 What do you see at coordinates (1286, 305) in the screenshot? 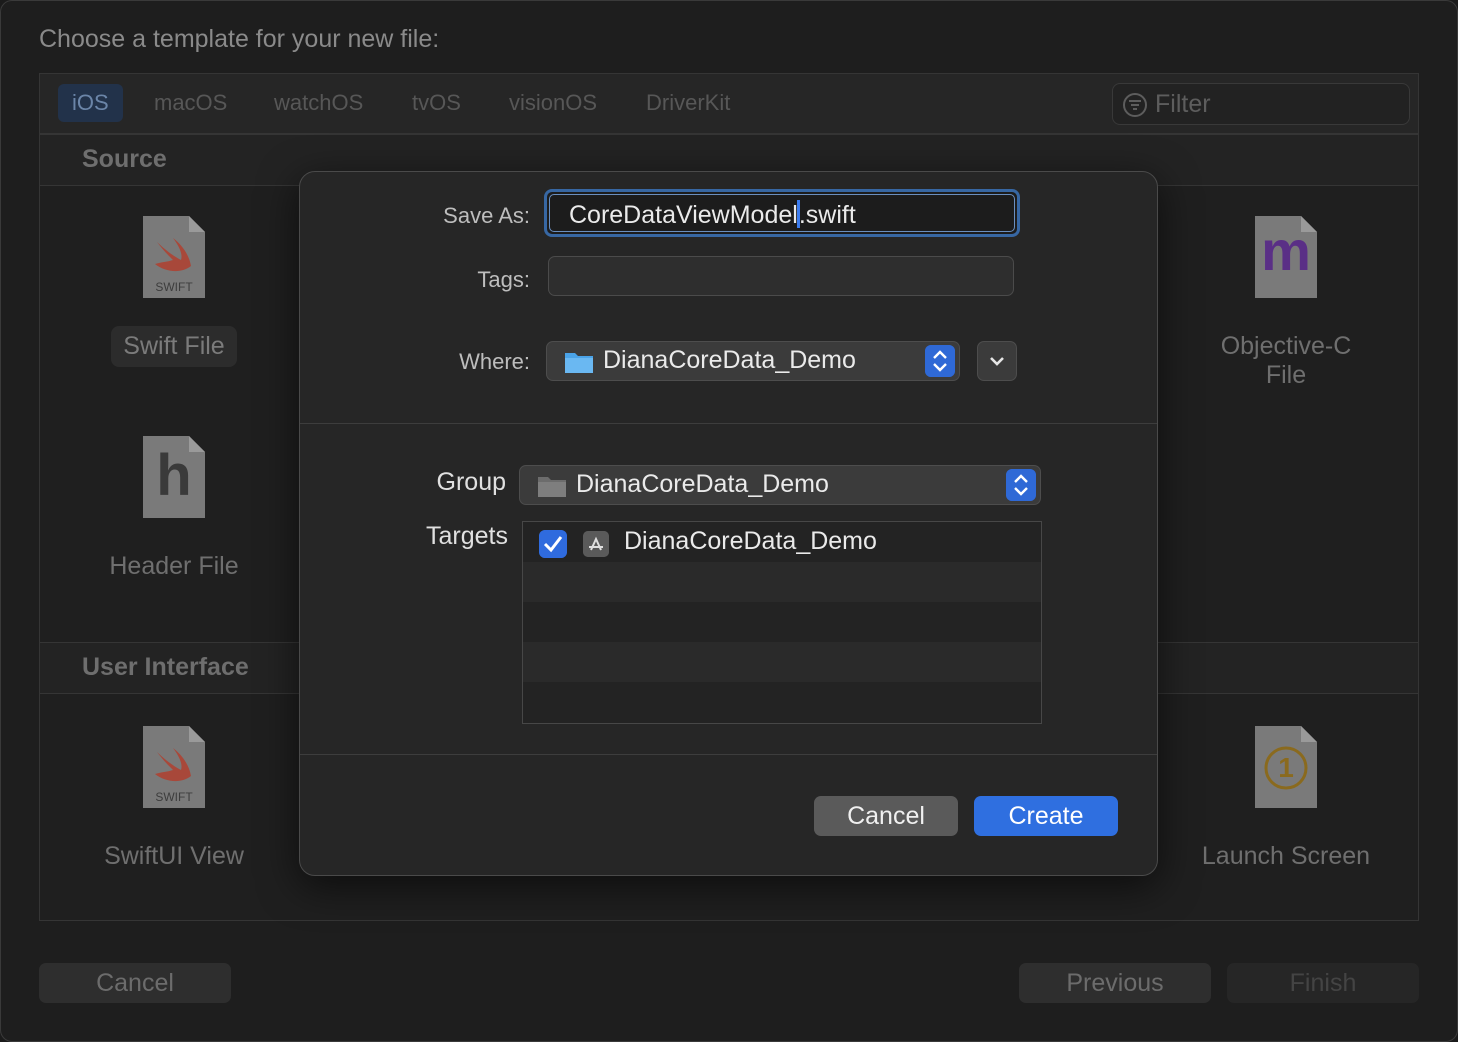
I see `template-objc-file: m Objective-C File` at bounding box center [1286, 305].